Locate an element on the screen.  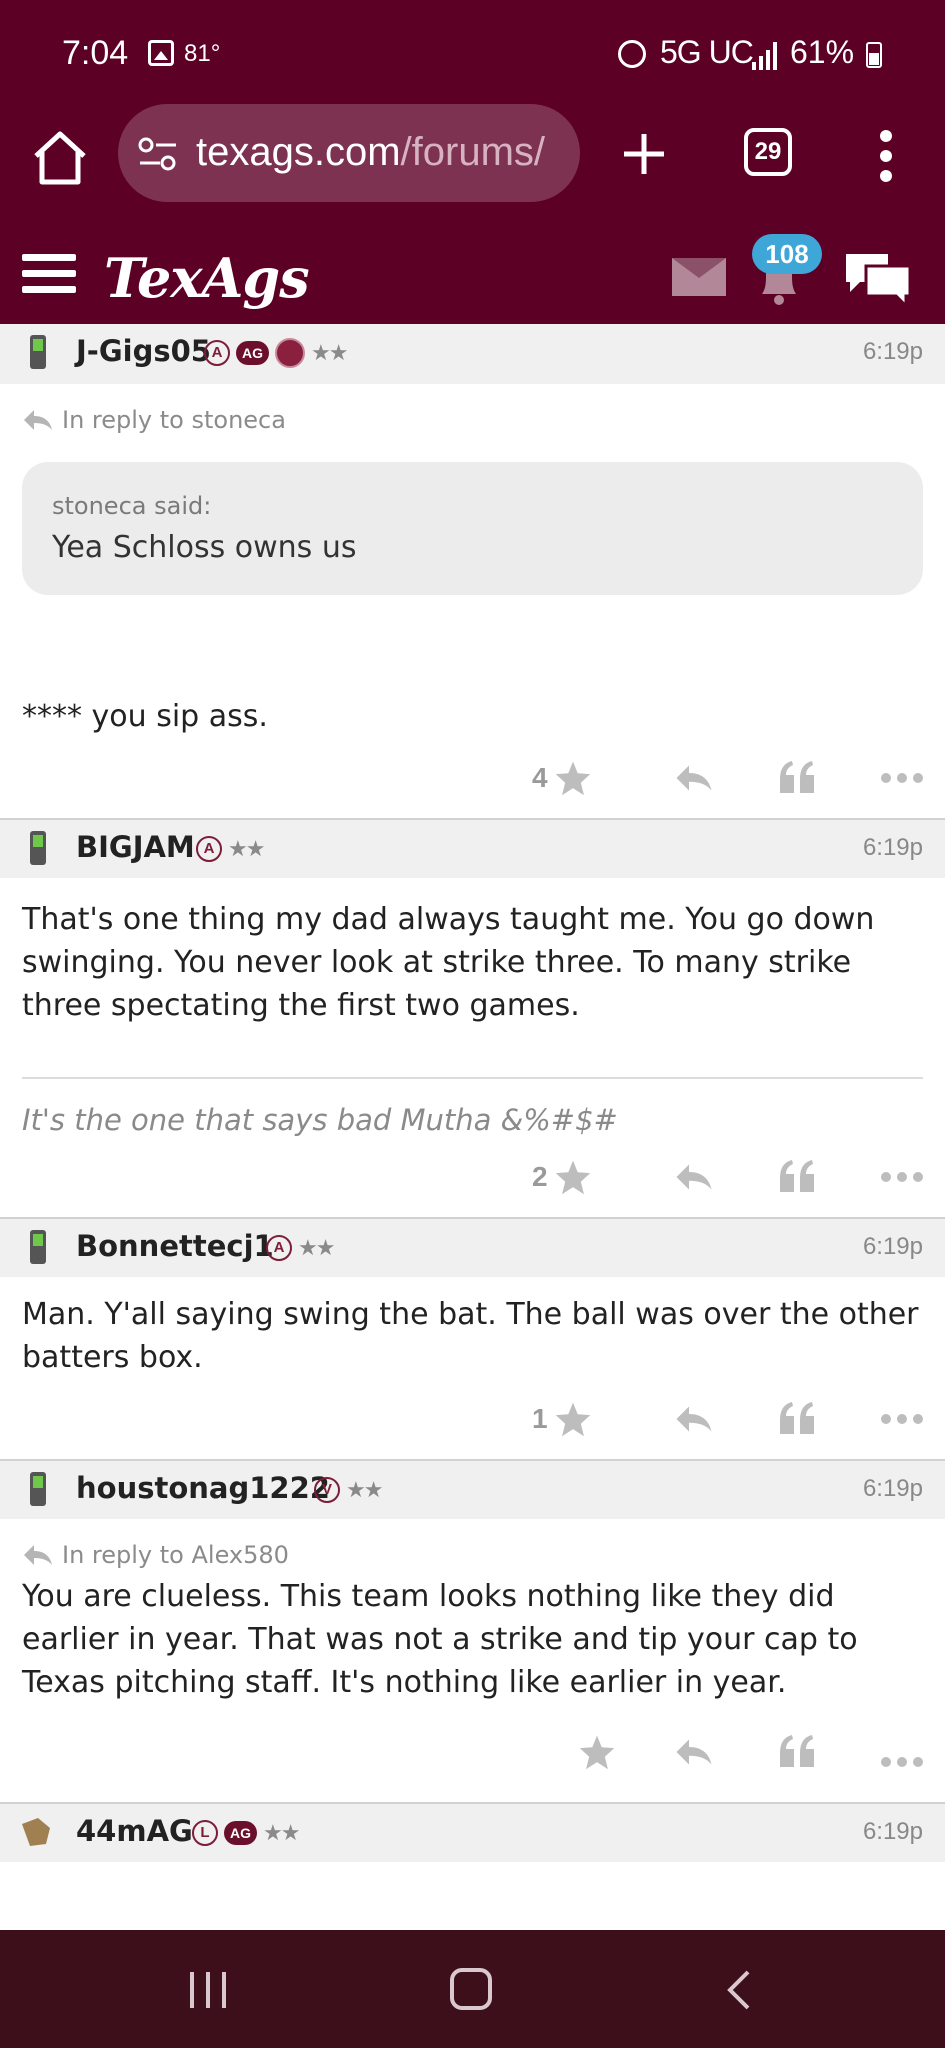
notification-count-badge: 108 is located at coordinates (787, 254).